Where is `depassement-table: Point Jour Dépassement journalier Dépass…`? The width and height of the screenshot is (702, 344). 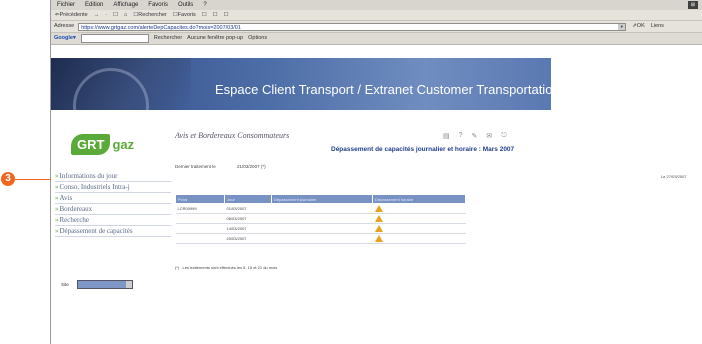
depassement-table: Point Jour Dépassement journalier Dépass… is located at coordinates (320, 219).